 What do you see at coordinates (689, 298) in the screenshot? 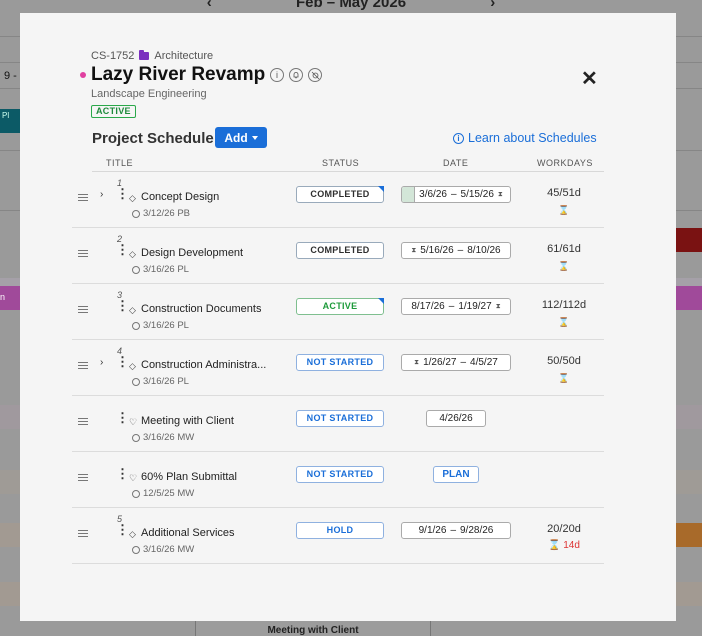
I see `calendar-event-pink-right` at bounding box center [689, 298].